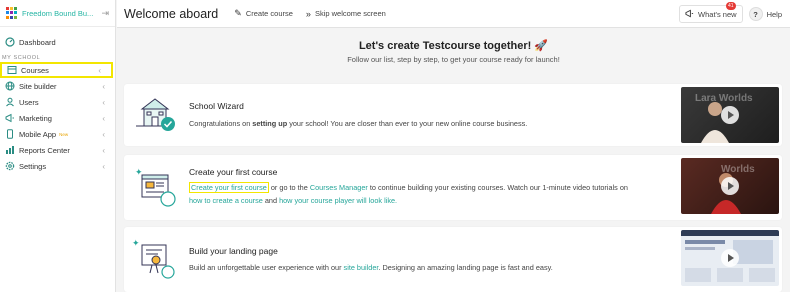 The width and height of the screenshot is (790, 292). Describe the element at coordinates (10, 134) in the screenshot. I see `mobile-icon` at that location.